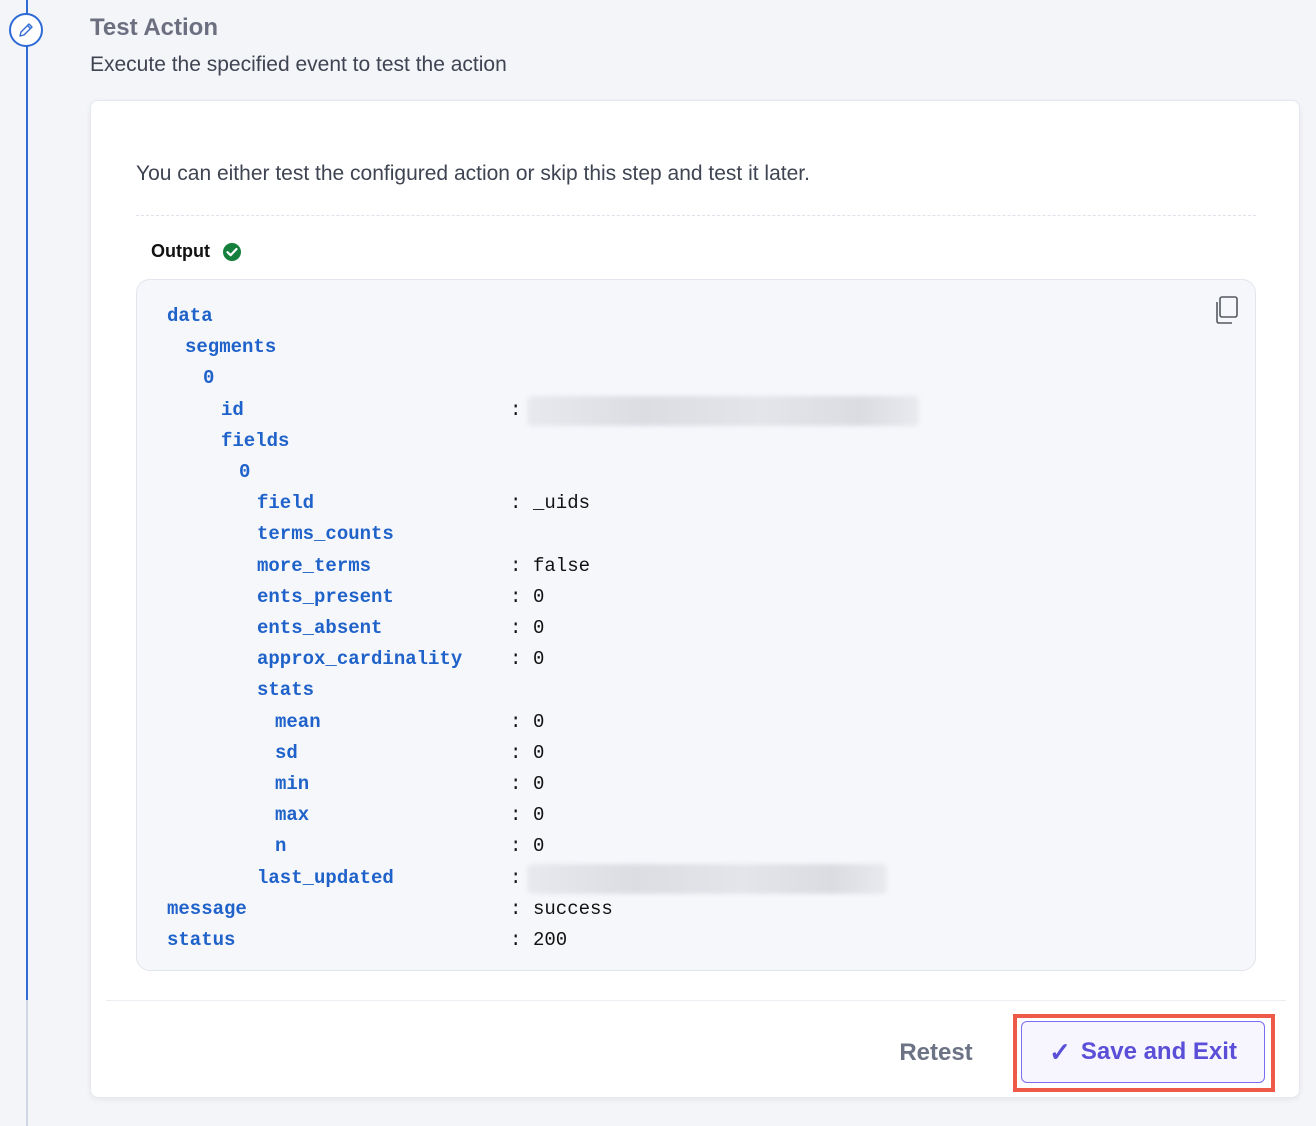 The width and height of the screenshot is (1316, 1126). Describe the element at coordinates (697, 690) in the screenshot. I see `output-row: stats` at that location.